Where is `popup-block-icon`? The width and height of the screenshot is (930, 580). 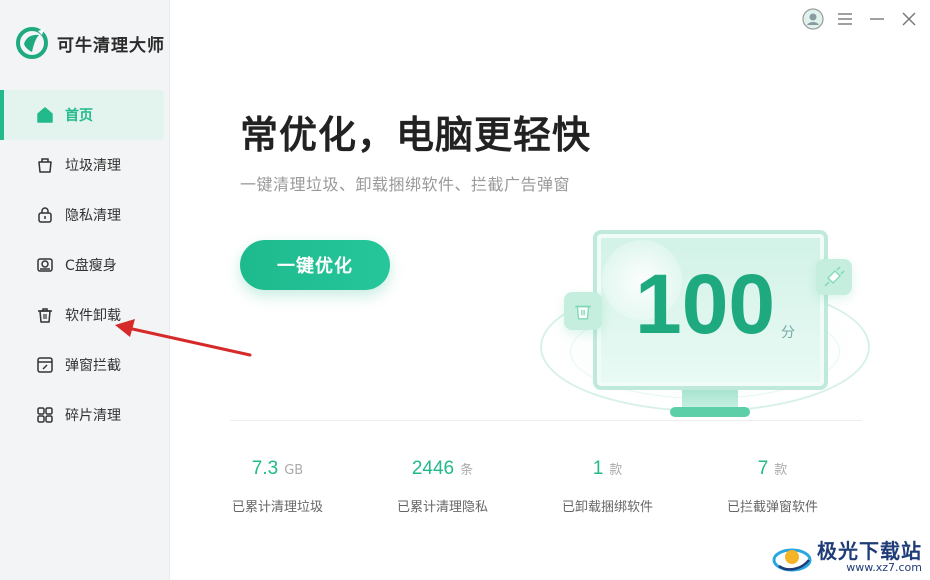 popup-block-icon is located at coordinates (45, 365).